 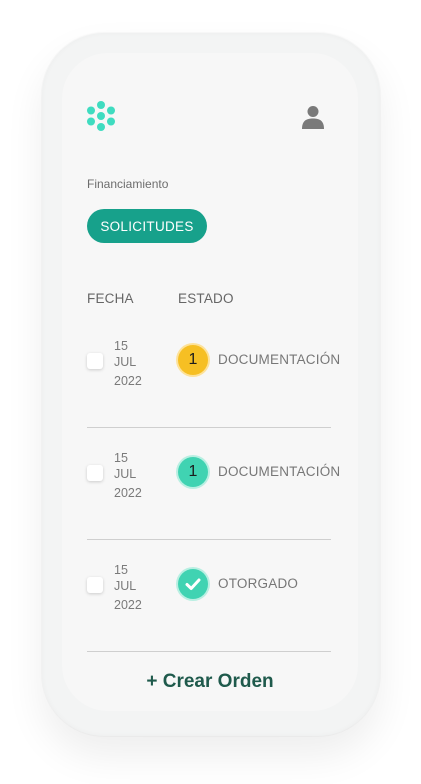 I want to click on tab-solicitudes: SOLICITUDES, so click(x=147, y=226).